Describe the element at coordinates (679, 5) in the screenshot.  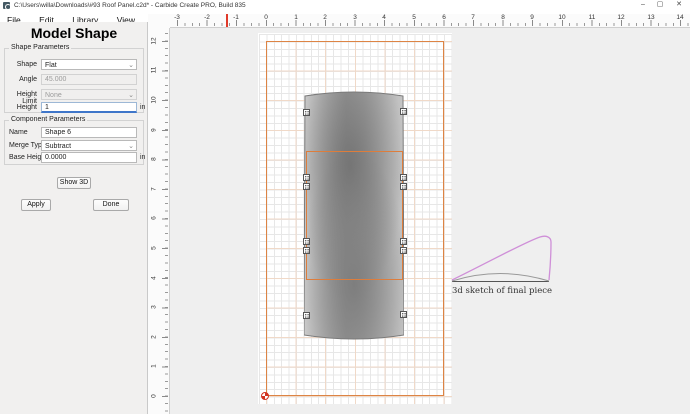
I see `close-icon: ✕` at that location.